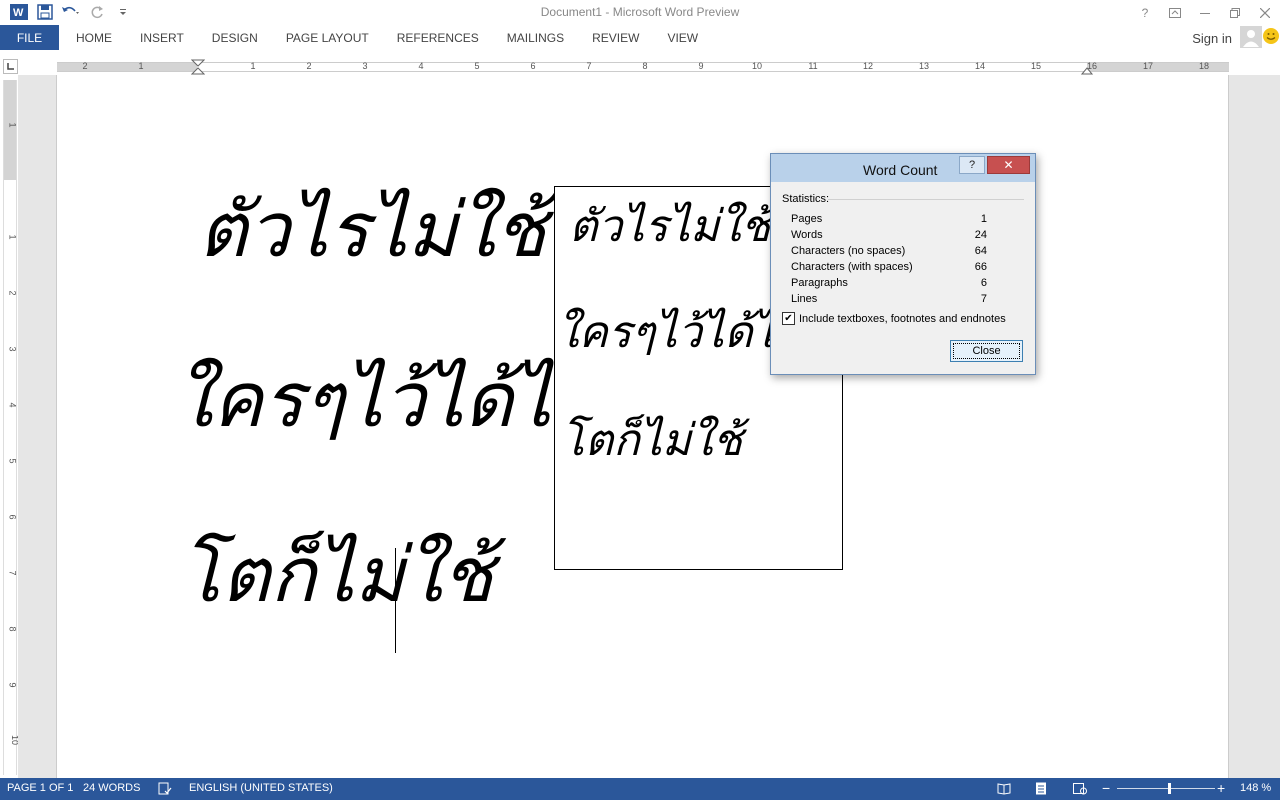 Image resolution: width=1280 pixels, height=800 pixels. What do you see at coordinates (972, 165) in the screenshot?
I see `dialog-help-button: ?` at bounding box center [972, 165].